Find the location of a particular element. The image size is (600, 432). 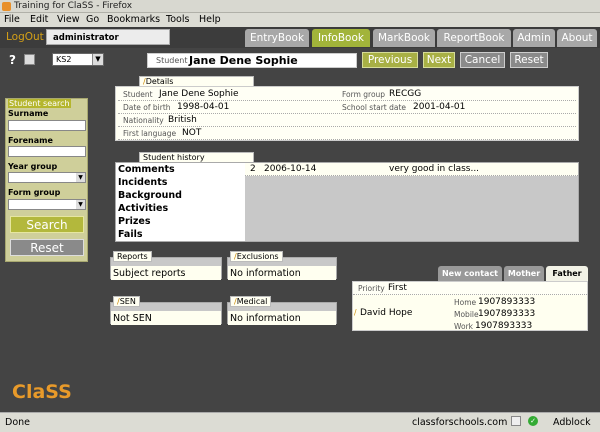

history-activities: Activities is located at coordinates (143, 208).